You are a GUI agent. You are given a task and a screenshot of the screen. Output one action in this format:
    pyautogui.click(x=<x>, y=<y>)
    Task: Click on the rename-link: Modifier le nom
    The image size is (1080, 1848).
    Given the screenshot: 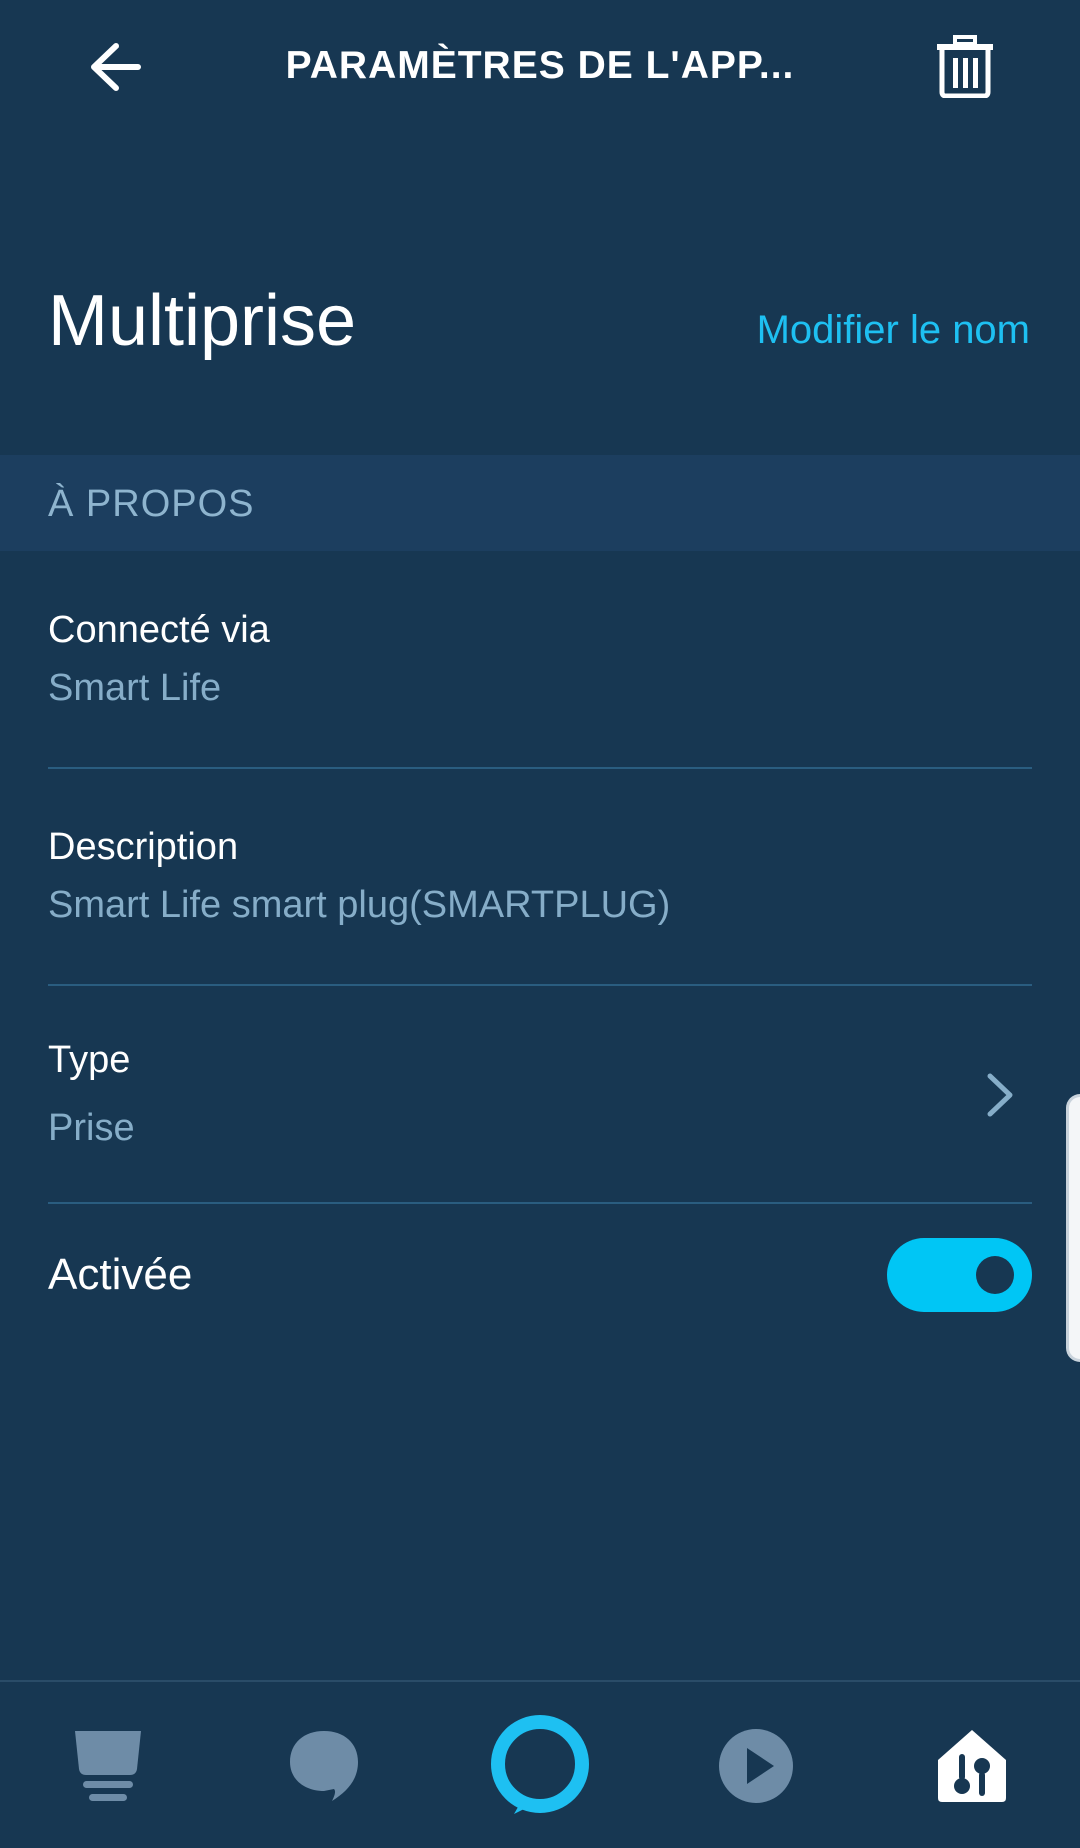 What is the action you would take?
    pyautogui.click(x=893, y=330)
    